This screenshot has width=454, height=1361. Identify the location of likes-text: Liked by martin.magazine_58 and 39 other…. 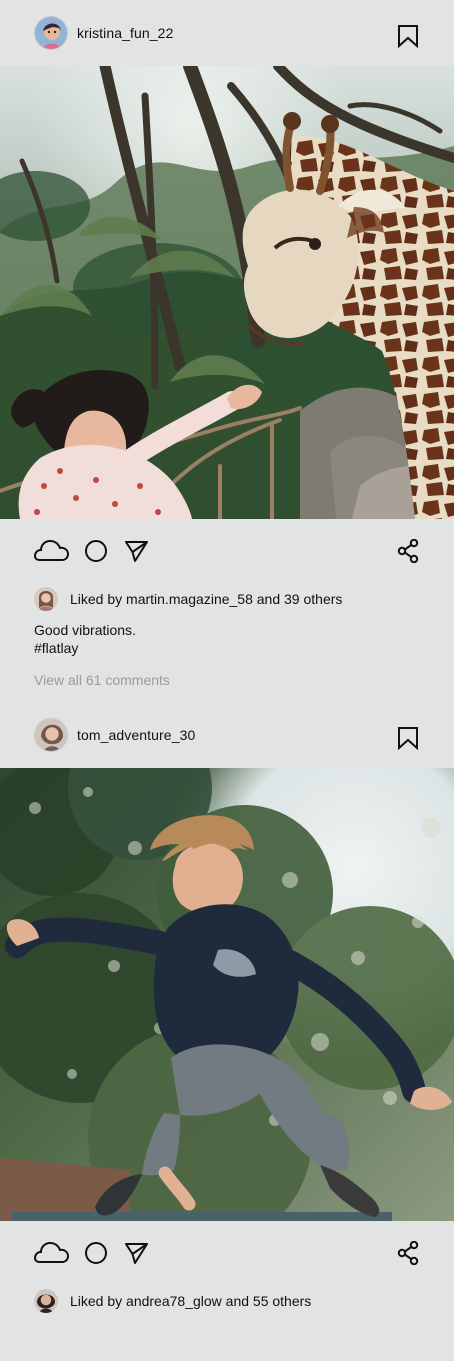
(206, 599).